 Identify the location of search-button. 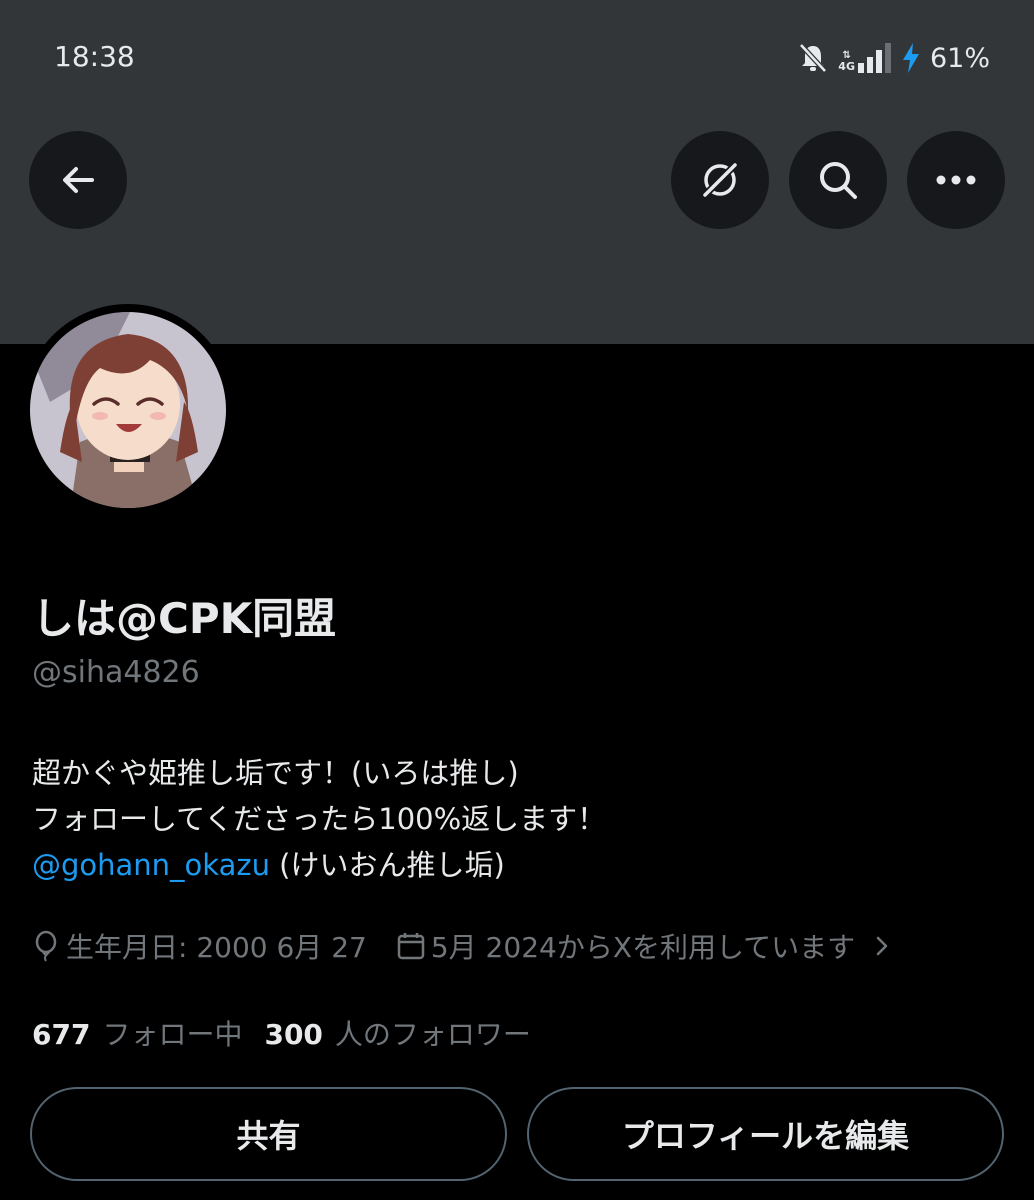
(838, 180).